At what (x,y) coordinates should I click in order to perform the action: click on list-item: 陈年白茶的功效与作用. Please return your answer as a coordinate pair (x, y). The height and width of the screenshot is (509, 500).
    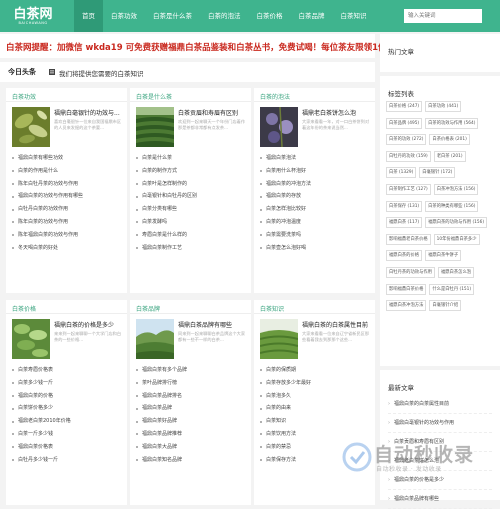
    Looking at the image, I should click on (47, 222).